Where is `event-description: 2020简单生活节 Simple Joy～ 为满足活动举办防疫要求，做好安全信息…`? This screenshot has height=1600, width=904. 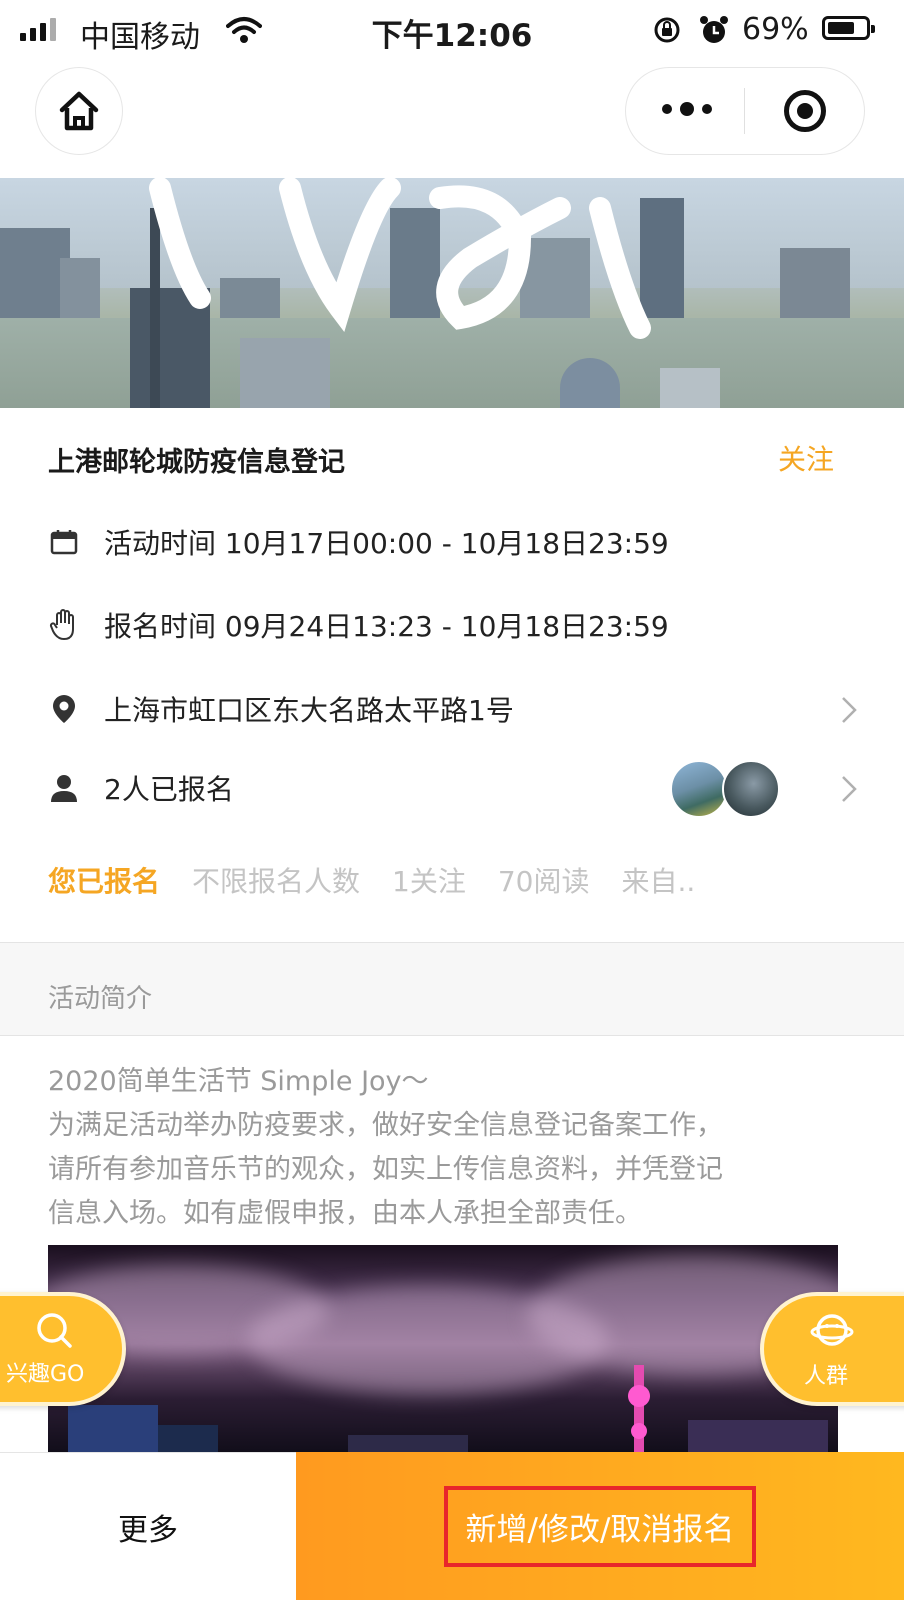 event-description: 2020简单生活节 Simple Joy～ 为满足活动举办防疫要求，做好安全信息… is located at coordinates (448, 1148).